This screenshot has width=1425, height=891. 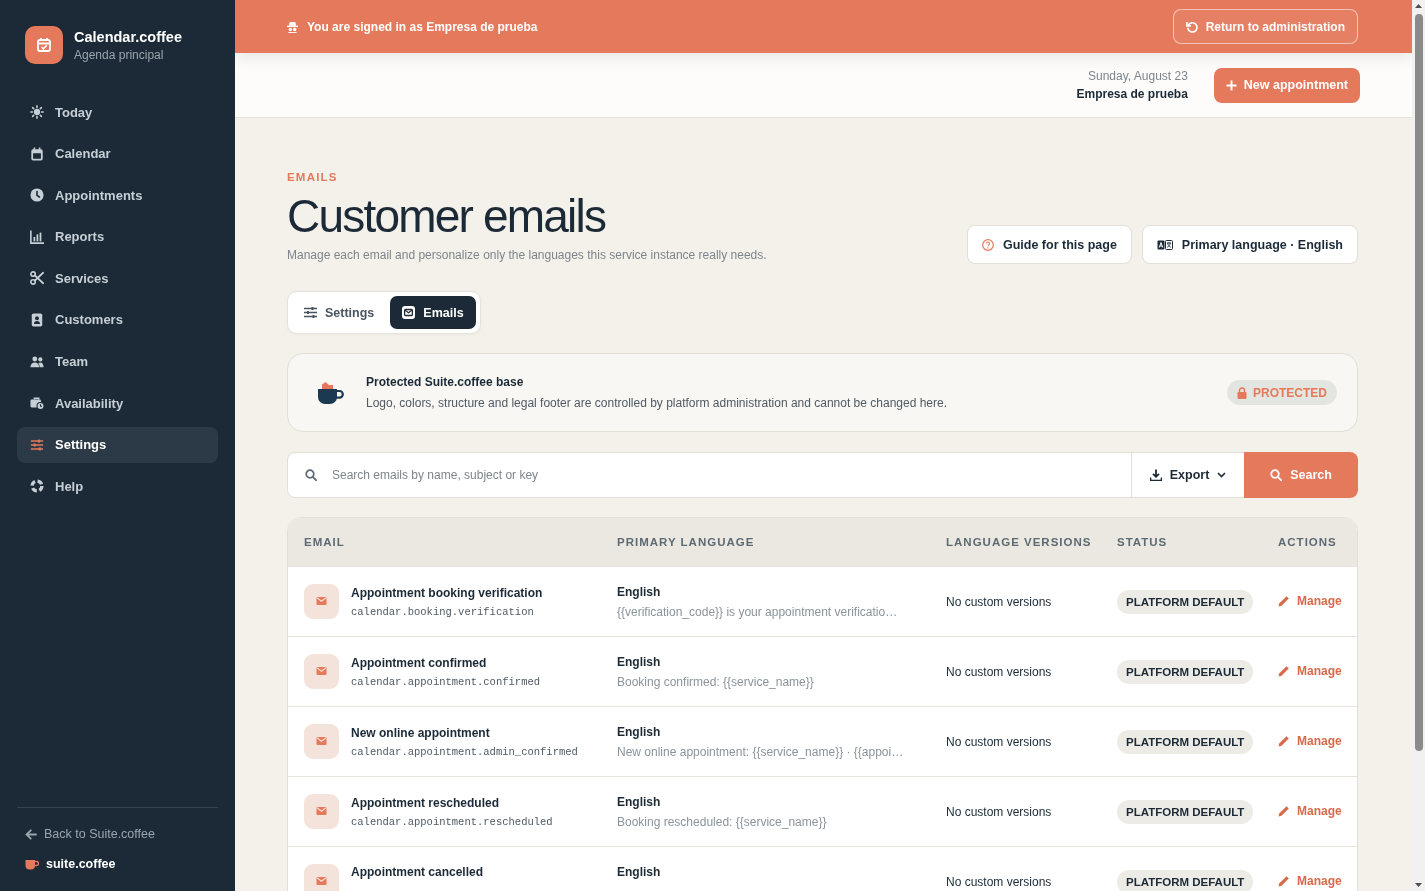 What do you see at coordinates (1137, 76) in the screenshot?
I see `date-text: Sunday, August 23` at bounding box center [1137, 76].